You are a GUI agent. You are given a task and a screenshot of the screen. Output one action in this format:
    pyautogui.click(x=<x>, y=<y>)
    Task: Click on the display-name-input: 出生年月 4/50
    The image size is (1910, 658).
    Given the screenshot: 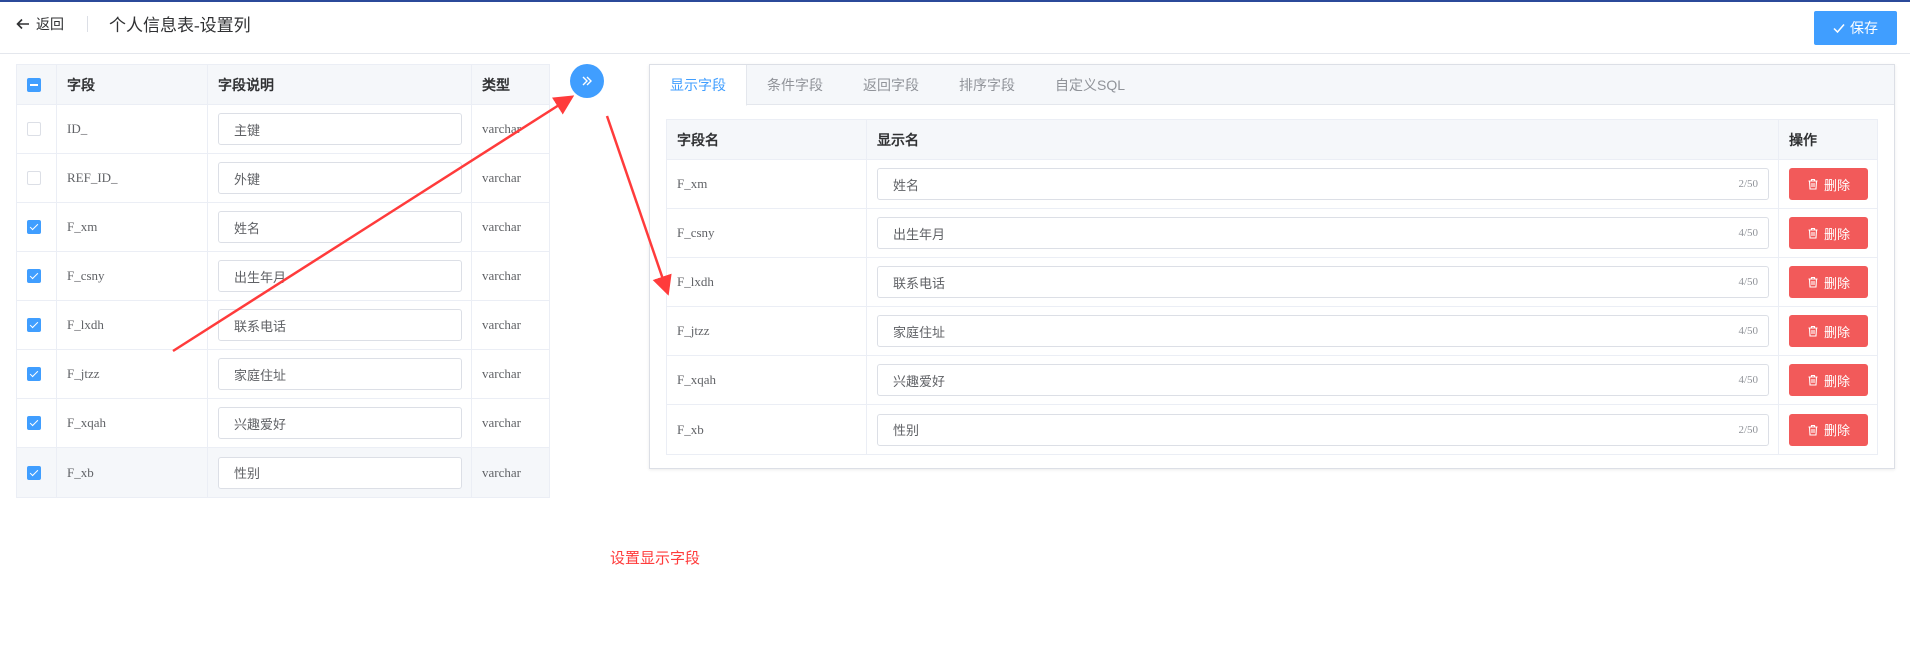 What is the action you would take?
    pyautogui.click(x=1323, y=233)
    